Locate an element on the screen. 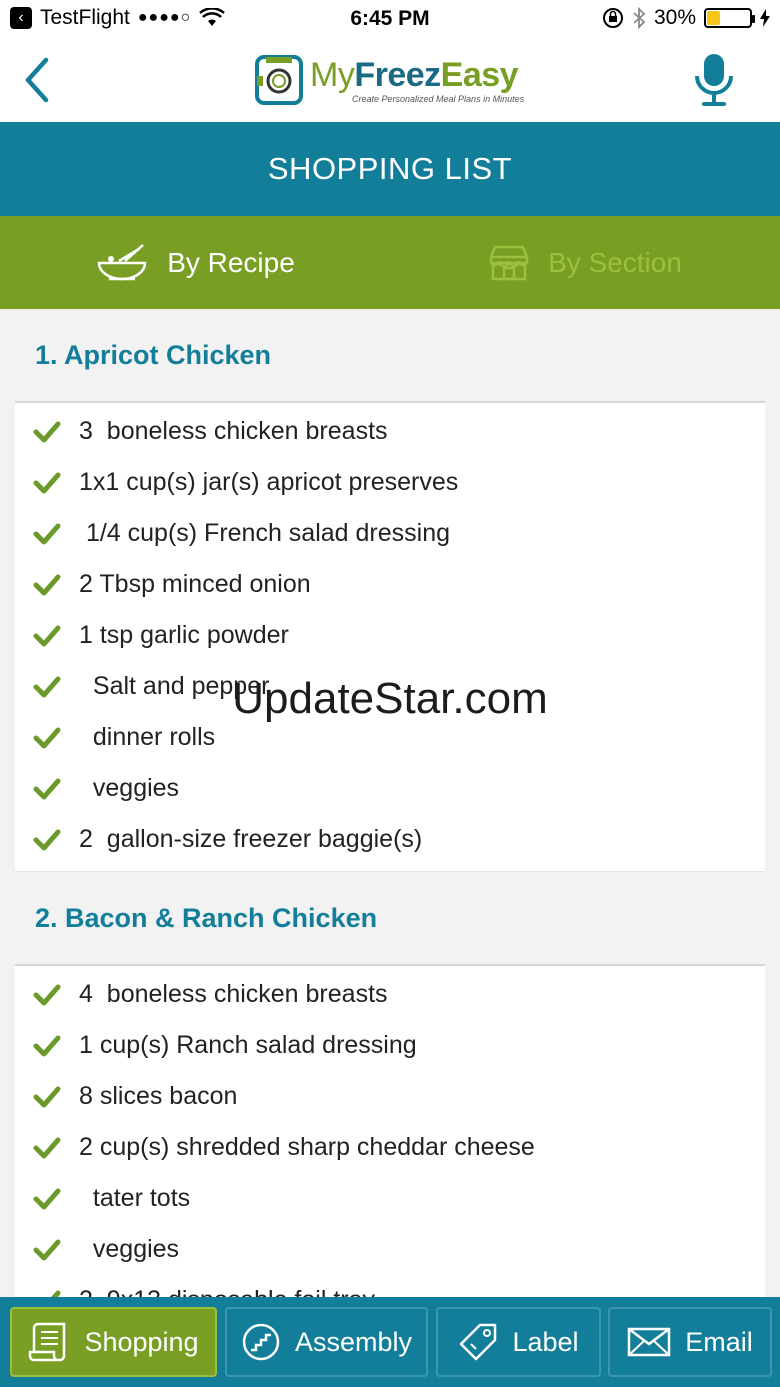  tab-shopping: Shopping is located at coordinates (113, 1342).